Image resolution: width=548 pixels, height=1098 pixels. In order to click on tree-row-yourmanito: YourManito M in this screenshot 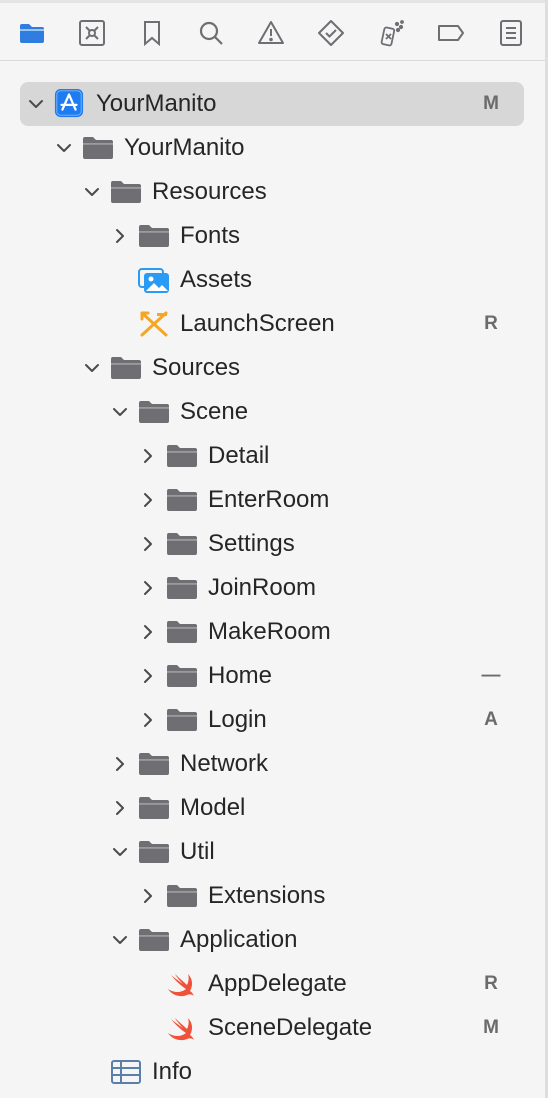, I will do `click(272, 104)`.